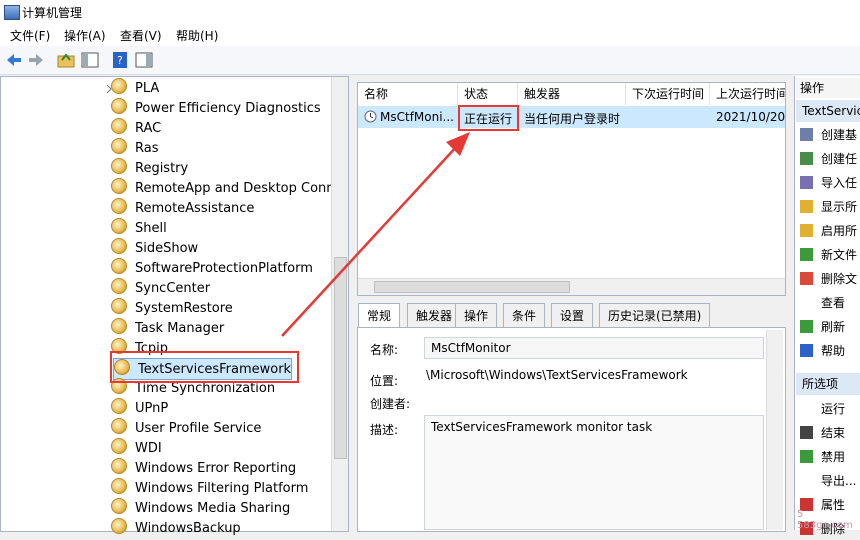  What do you see at coordinates (222, 488) in the screenshot?
I see `tree-item-label: Windows Filtering Platform` at bounding box center [222, 488].